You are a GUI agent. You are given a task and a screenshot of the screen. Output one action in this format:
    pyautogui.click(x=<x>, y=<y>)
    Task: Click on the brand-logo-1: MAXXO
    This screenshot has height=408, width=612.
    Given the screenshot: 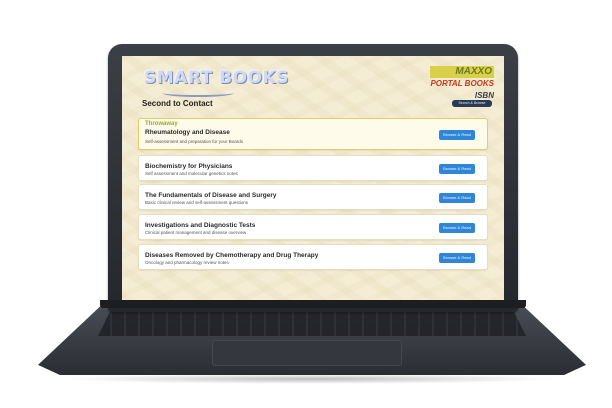 What is the action you would take?
    pyautogui.click(x=462, y=72)
    